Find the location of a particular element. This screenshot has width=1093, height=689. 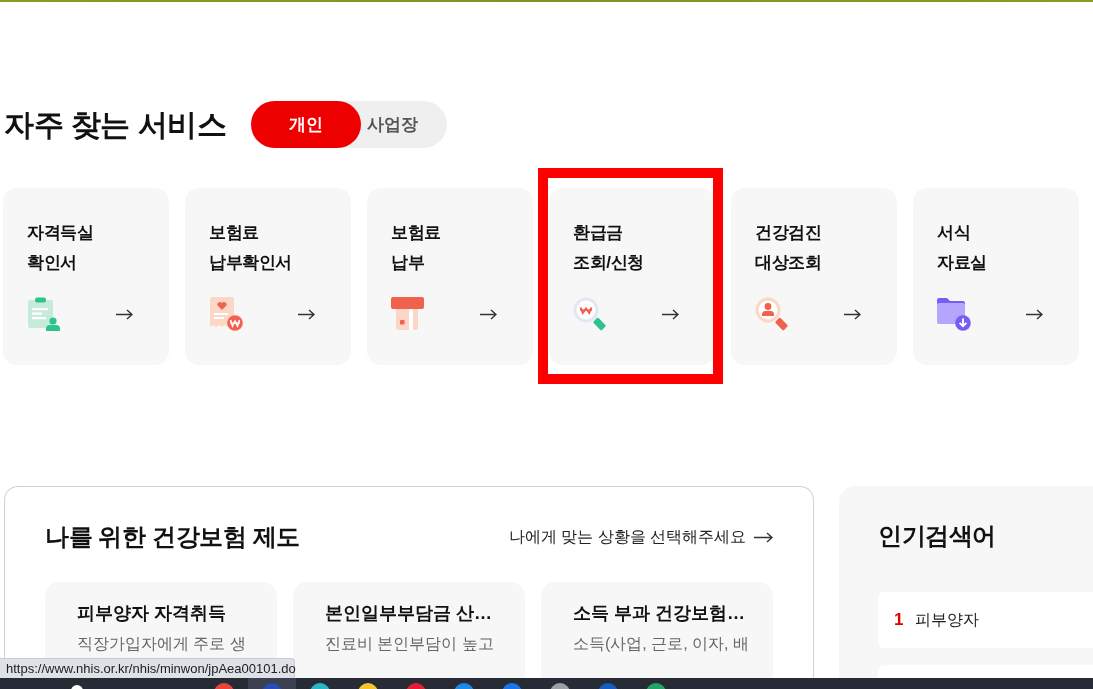

section-title: 자주 찾는 서비스 is located at coordinates (115, 124).